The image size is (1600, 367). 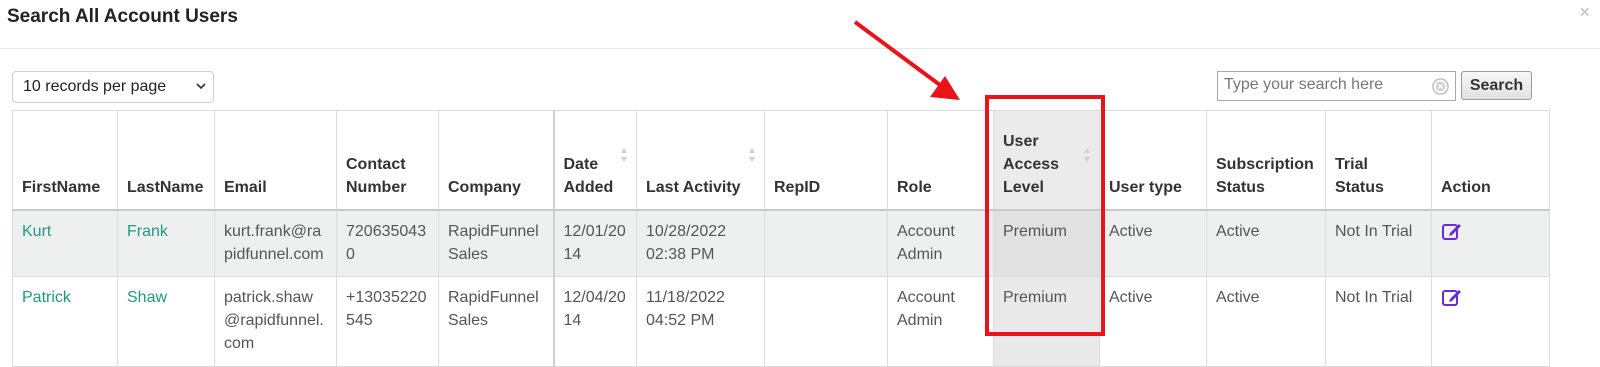 What do you see at coordinates (147, 231) in the screenshot?
I see `user-lastname-link: Frank` at bounding box center [147, 231].